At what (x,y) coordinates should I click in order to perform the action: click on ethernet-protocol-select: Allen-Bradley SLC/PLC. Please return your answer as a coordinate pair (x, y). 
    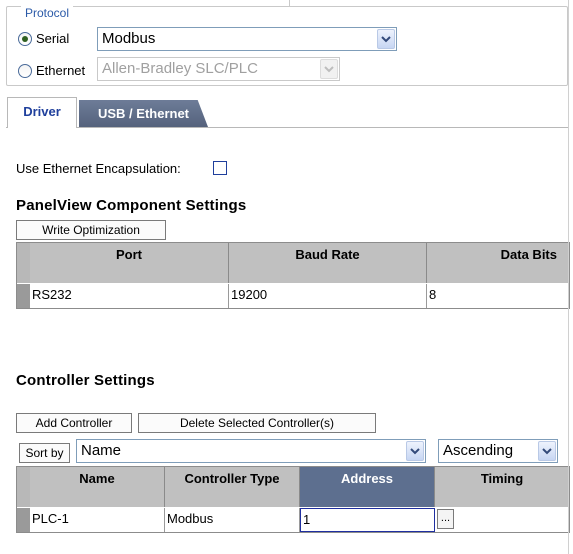
    Looking at the image, I should click on (218, 69).